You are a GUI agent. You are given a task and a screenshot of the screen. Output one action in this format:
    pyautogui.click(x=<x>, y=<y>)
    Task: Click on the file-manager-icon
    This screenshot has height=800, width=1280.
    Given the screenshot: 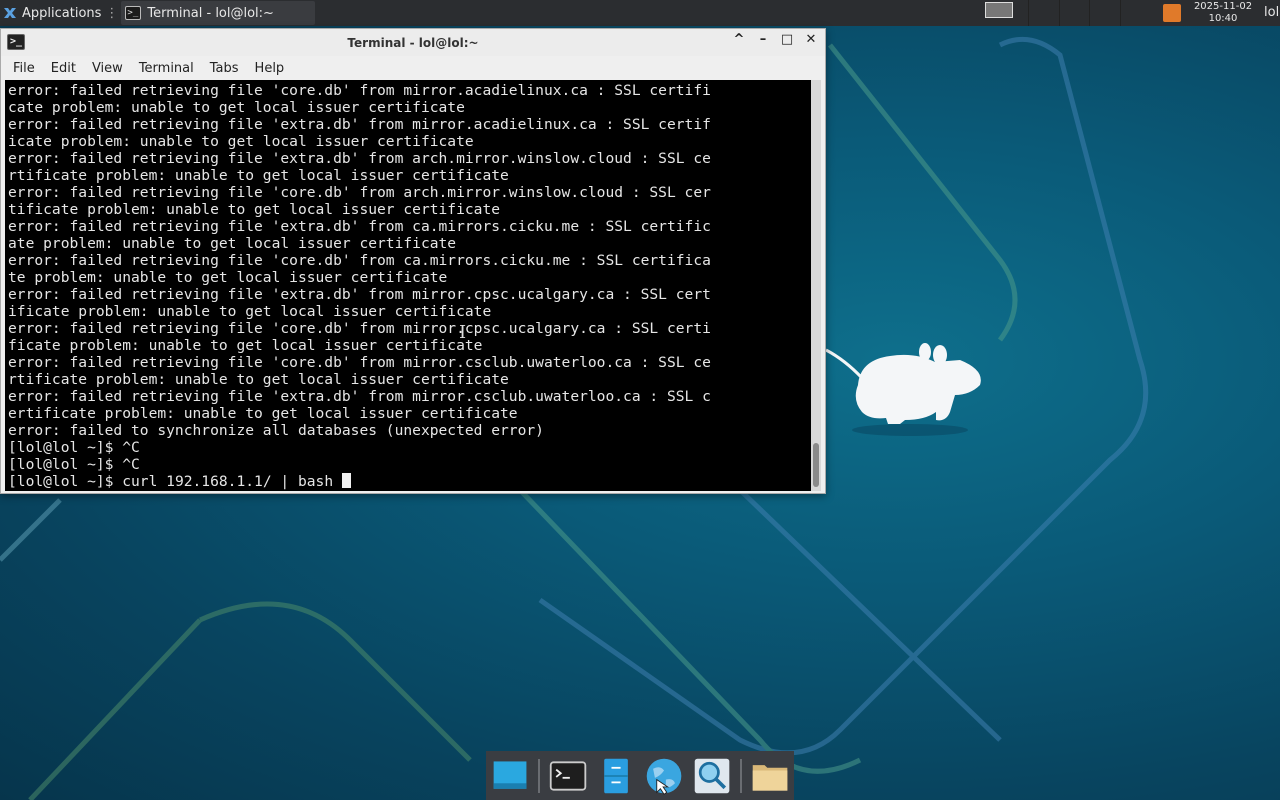 What is the action you would take?
    pyautogui.click(x=616, y=776)
    